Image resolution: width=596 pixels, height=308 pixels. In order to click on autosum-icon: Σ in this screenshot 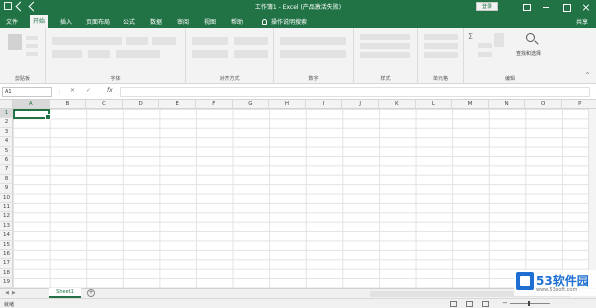, I will do `click(470, 36)`.